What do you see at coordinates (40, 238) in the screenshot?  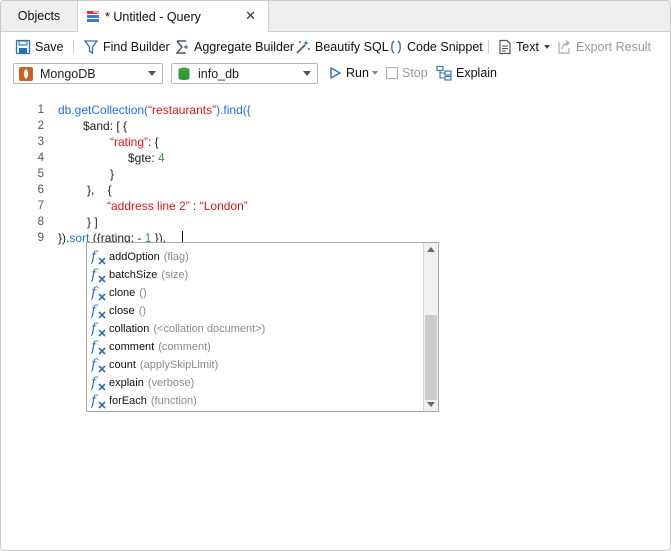 I see `line-number: 9` at bounding box center [40, 238].